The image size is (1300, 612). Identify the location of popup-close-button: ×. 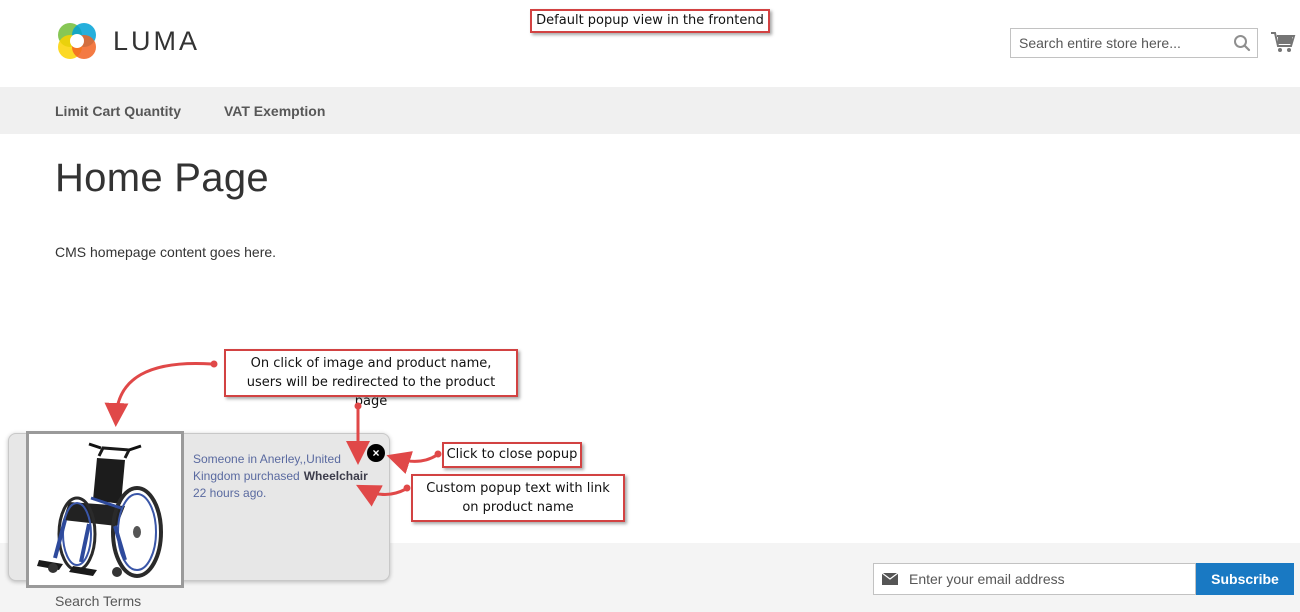
(376, 453).